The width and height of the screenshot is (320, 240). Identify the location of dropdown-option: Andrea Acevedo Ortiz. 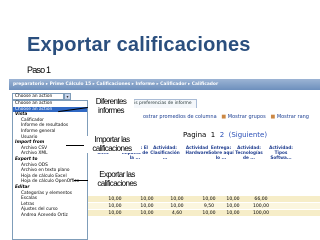
(50, 216).